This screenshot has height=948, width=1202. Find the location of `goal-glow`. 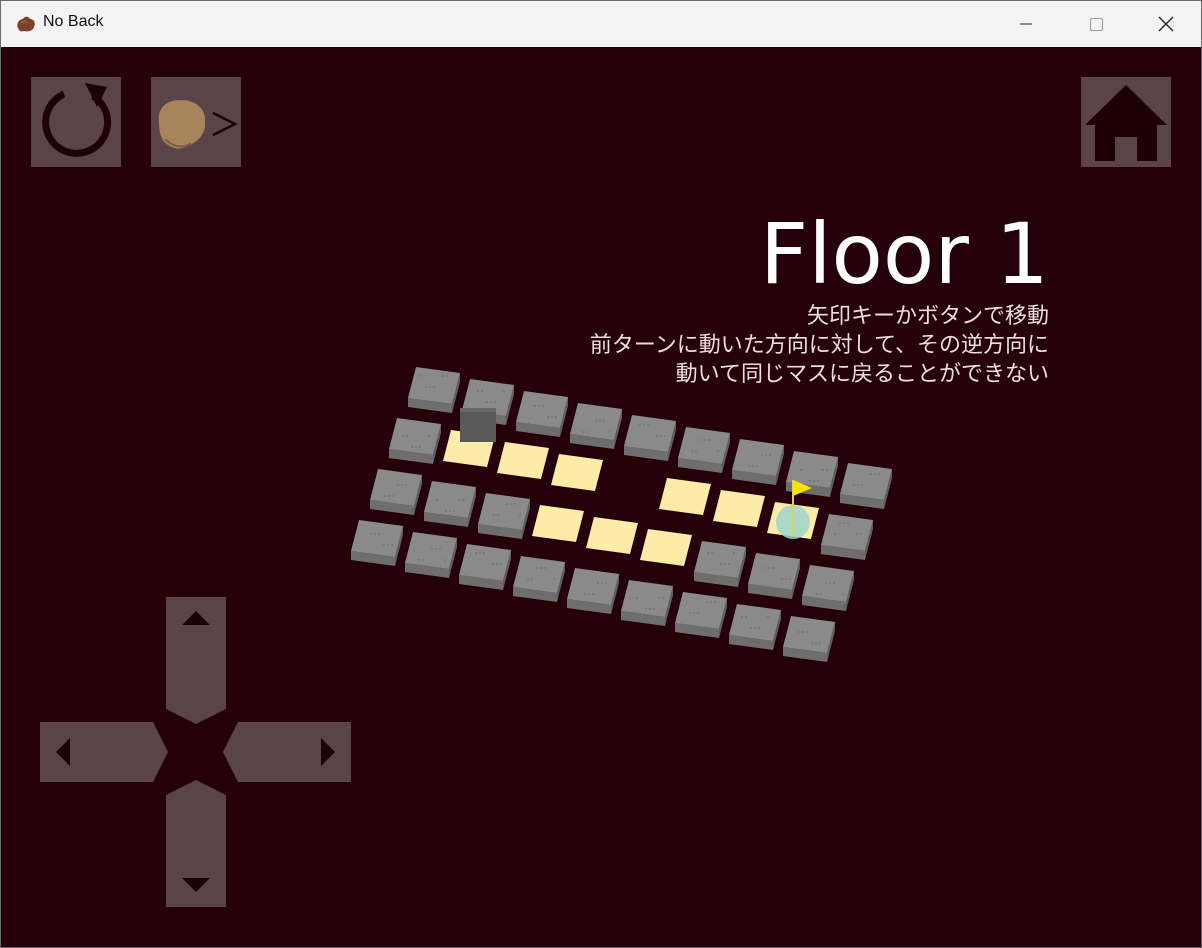

goal-glow is located at coordinates (793, 522).